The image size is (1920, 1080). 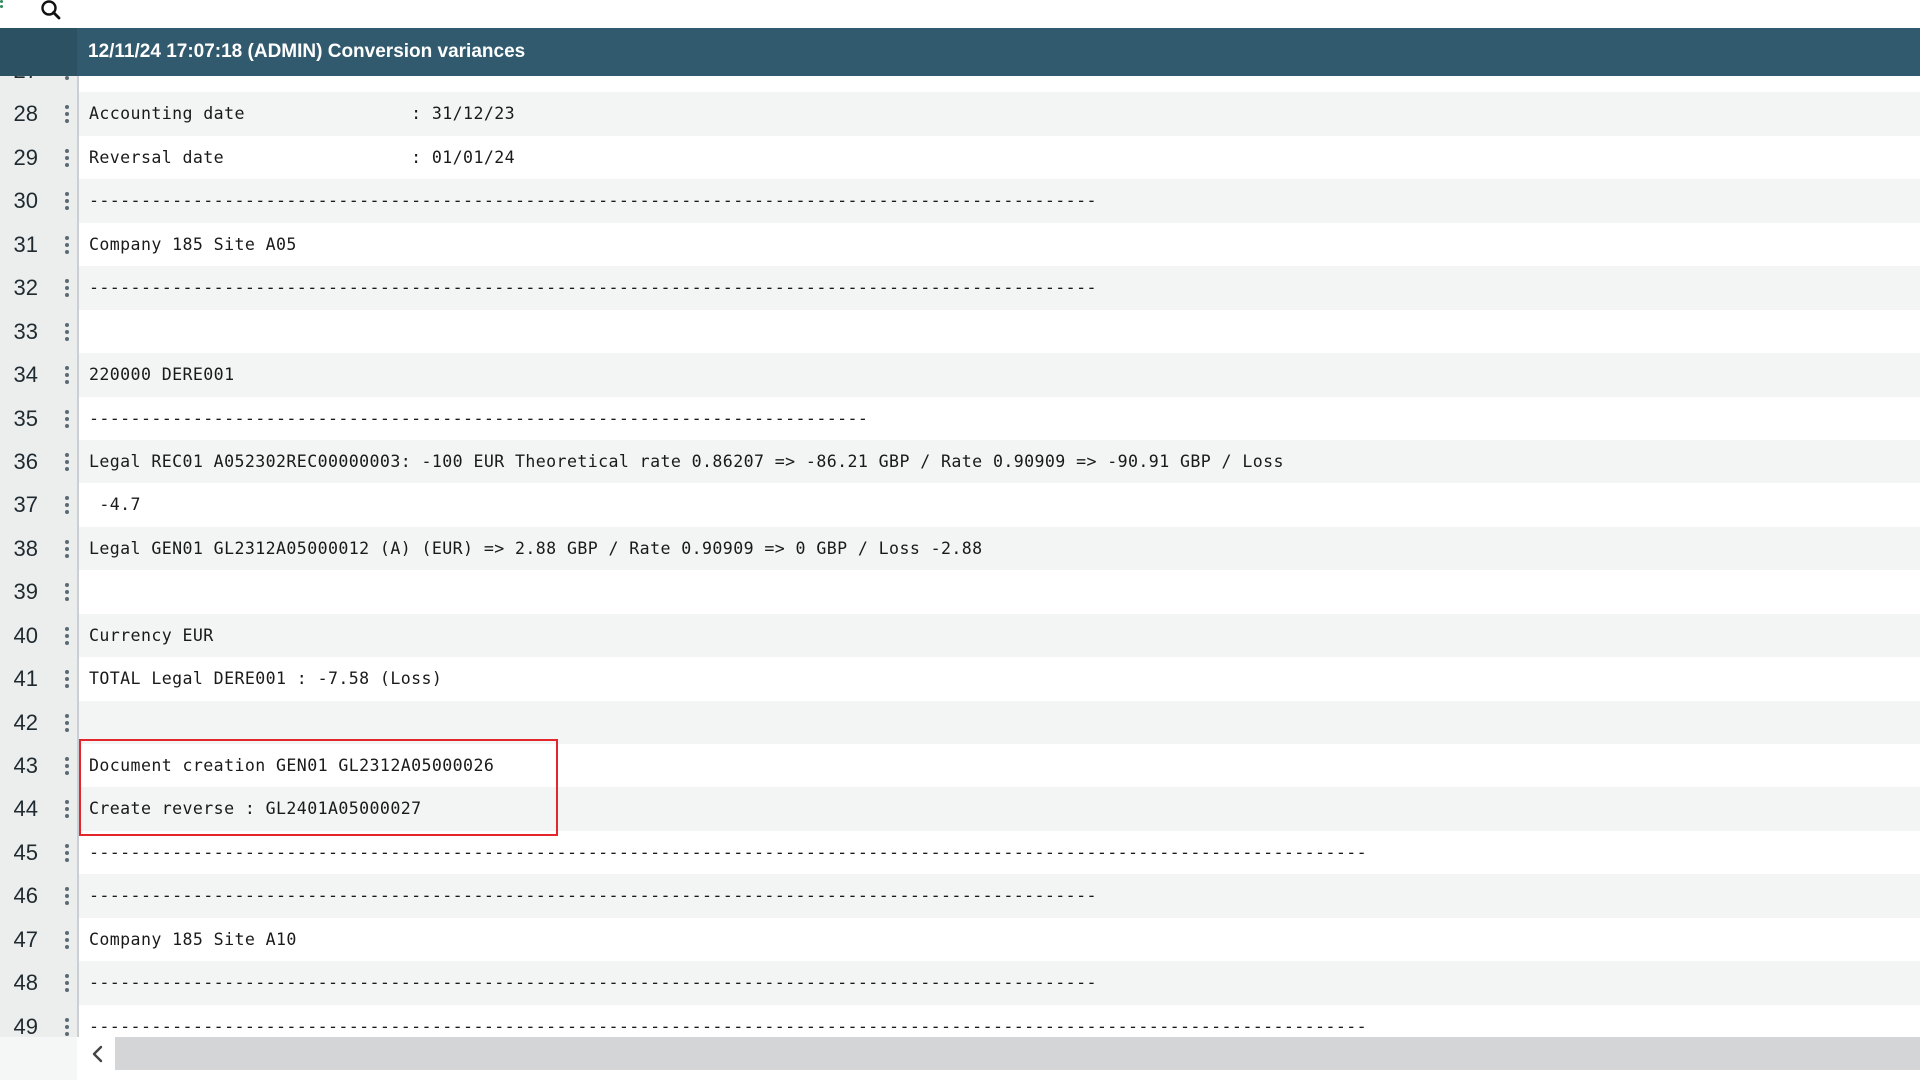 What do you see at coordinates (162, 375) in the screenshot?
I see `line-text: 220000 DERE001` at bounding box center [162, 375].